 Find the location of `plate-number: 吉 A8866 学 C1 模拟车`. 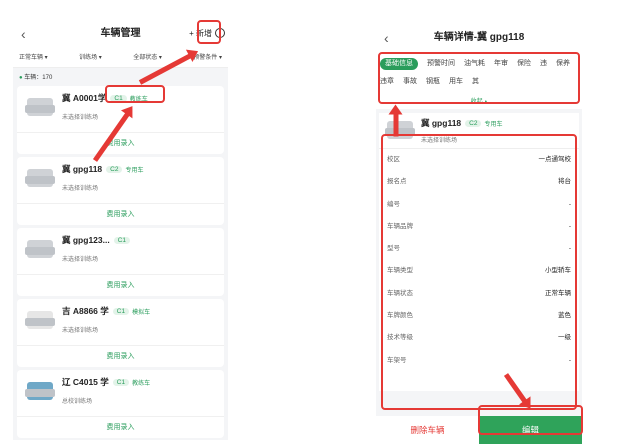

plate-number: 吉 A8866 学 C1 模拟车 is located at coordinates (106, 311).